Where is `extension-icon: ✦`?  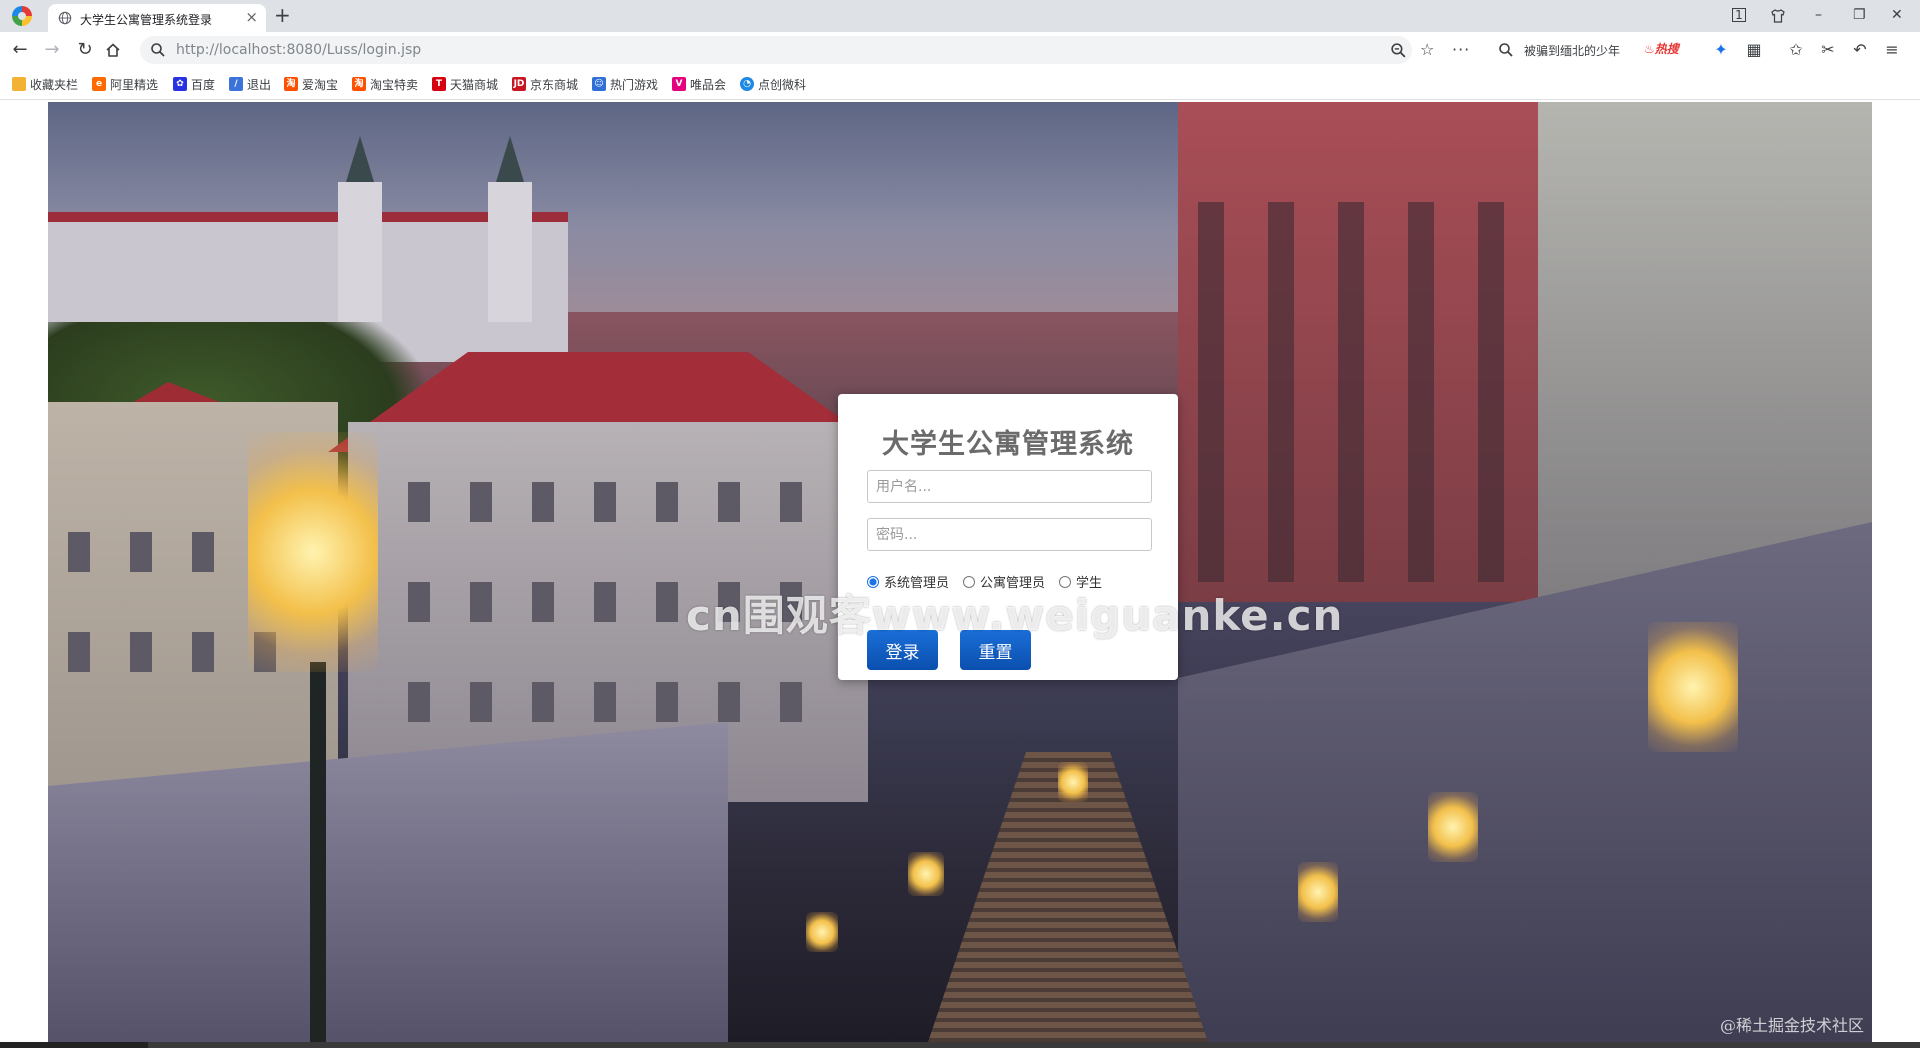 extension-icon: ✦ is located at coordinates (1721, 50).